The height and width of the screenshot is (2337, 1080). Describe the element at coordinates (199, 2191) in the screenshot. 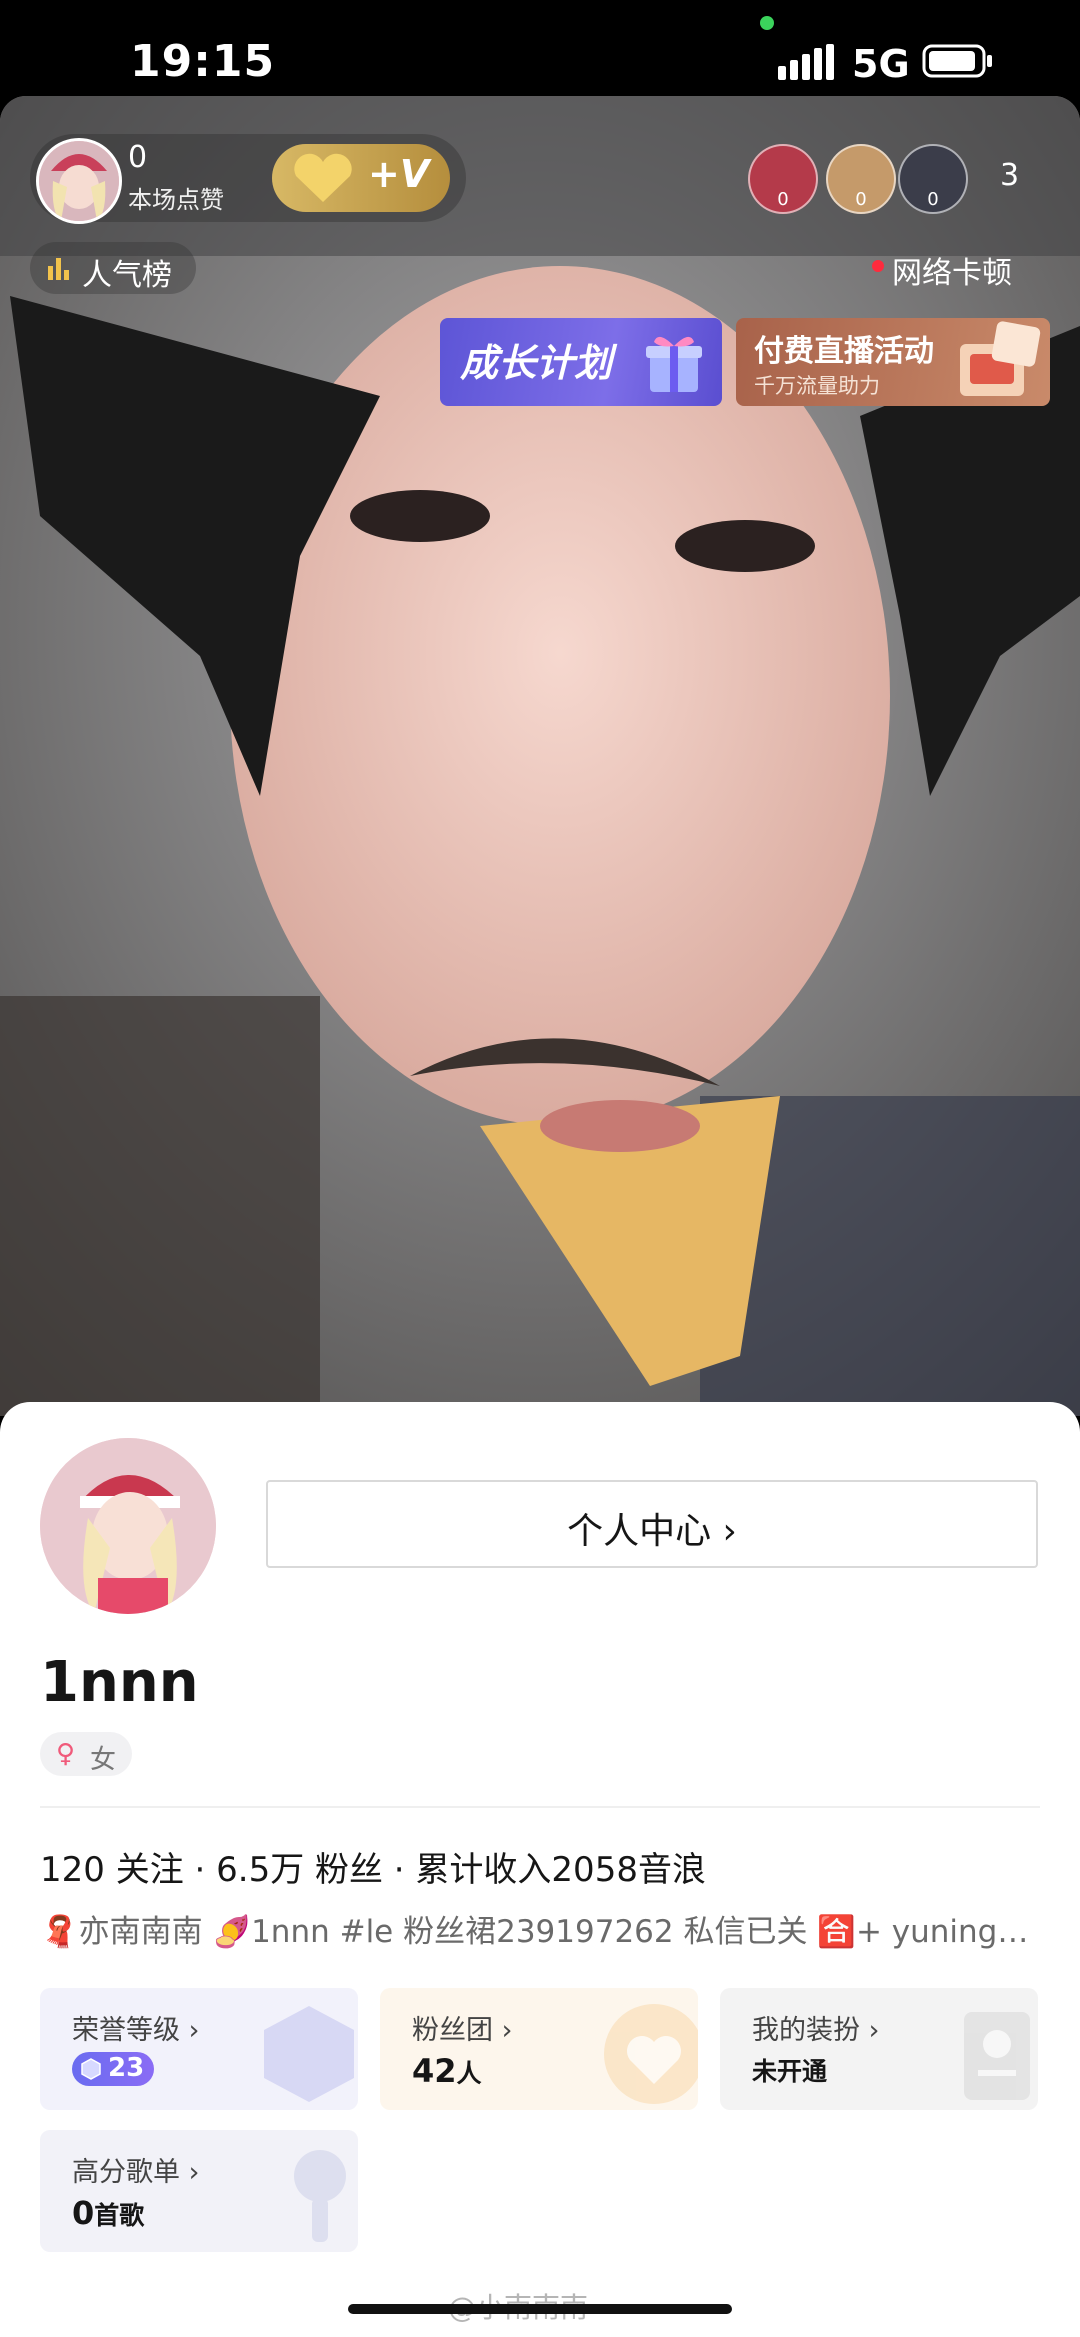

I see `top-songs-card: 高分歌单 › 0首歌` at that location.